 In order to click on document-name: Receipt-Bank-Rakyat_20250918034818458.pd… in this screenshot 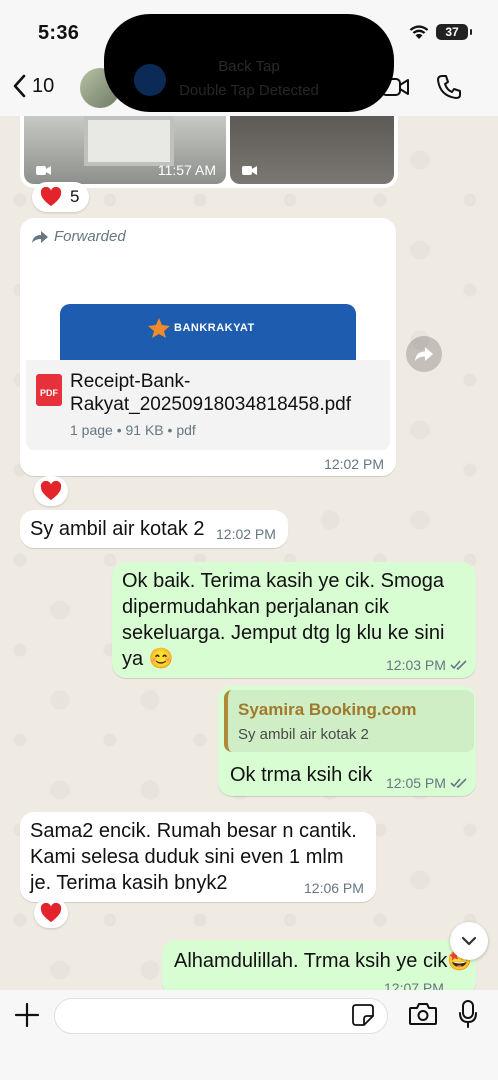, I will do `click(211, 393)`.